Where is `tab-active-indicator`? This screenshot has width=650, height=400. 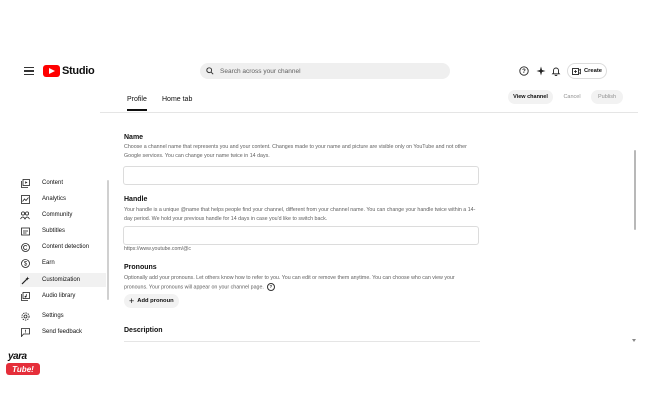
tab-active-indicator is located at coordinates (137, 110).